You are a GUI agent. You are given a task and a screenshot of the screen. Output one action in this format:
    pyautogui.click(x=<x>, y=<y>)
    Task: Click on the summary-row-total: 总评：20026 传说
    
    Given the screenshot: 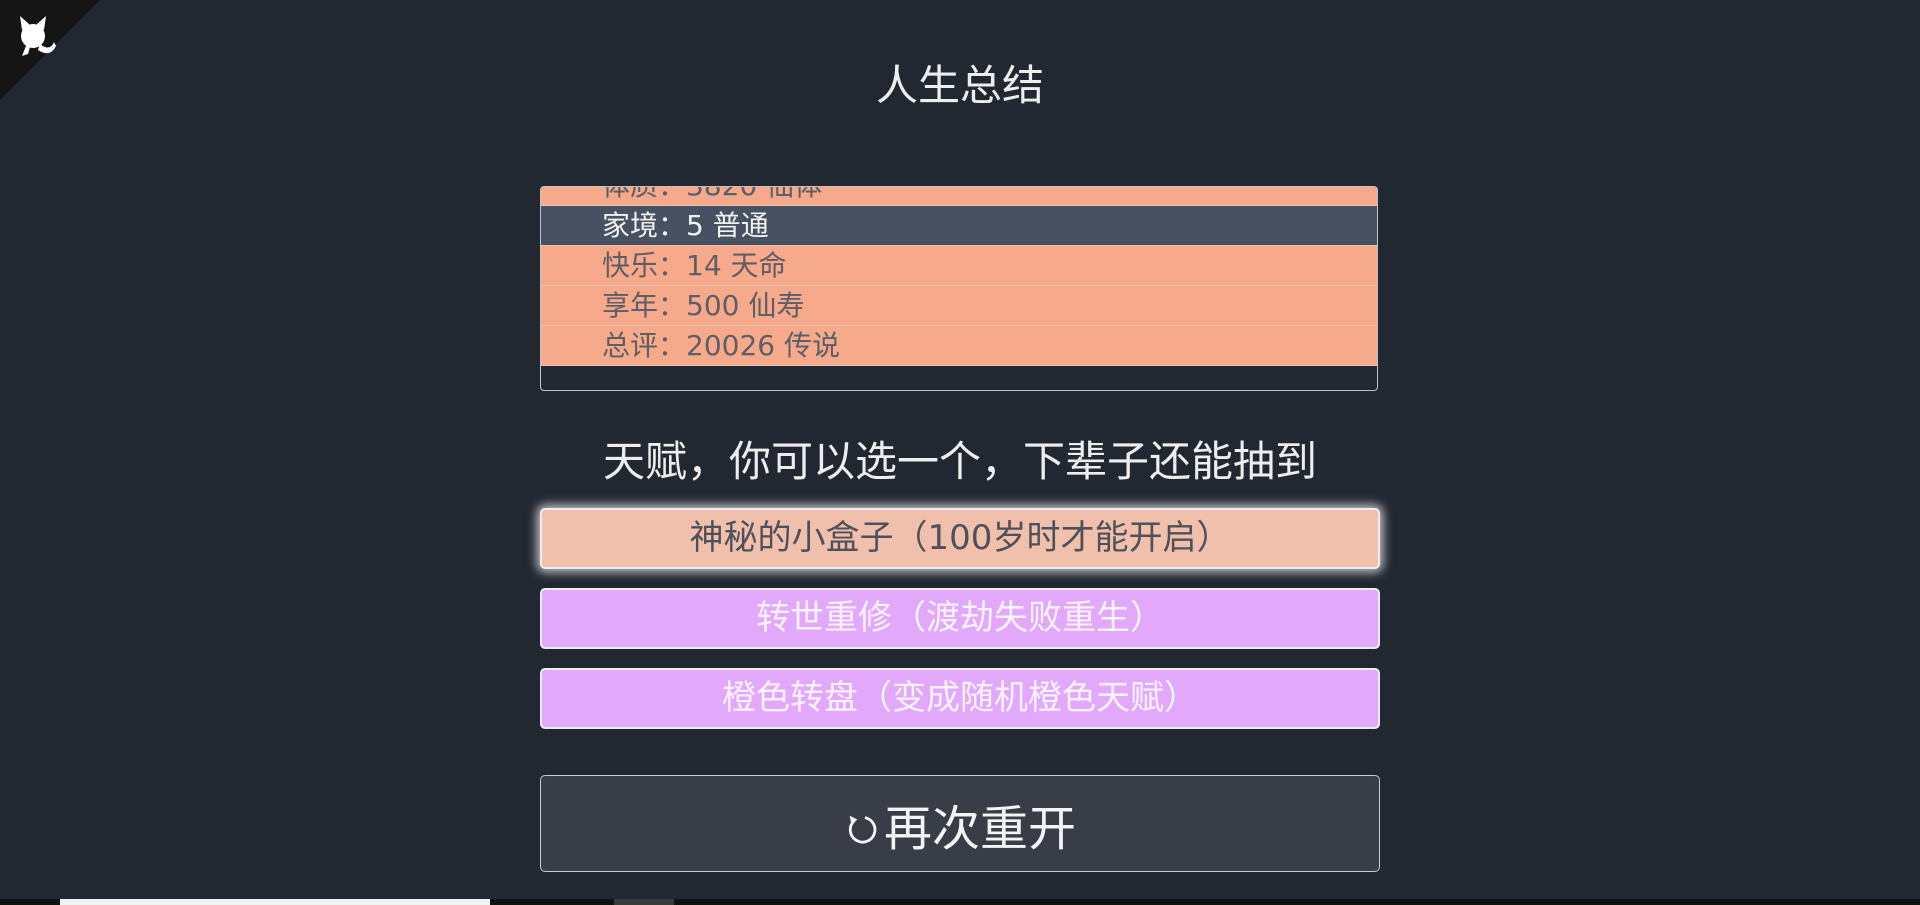 What is the action you would take?
    pyautogui.click(x=959, y=346)
    